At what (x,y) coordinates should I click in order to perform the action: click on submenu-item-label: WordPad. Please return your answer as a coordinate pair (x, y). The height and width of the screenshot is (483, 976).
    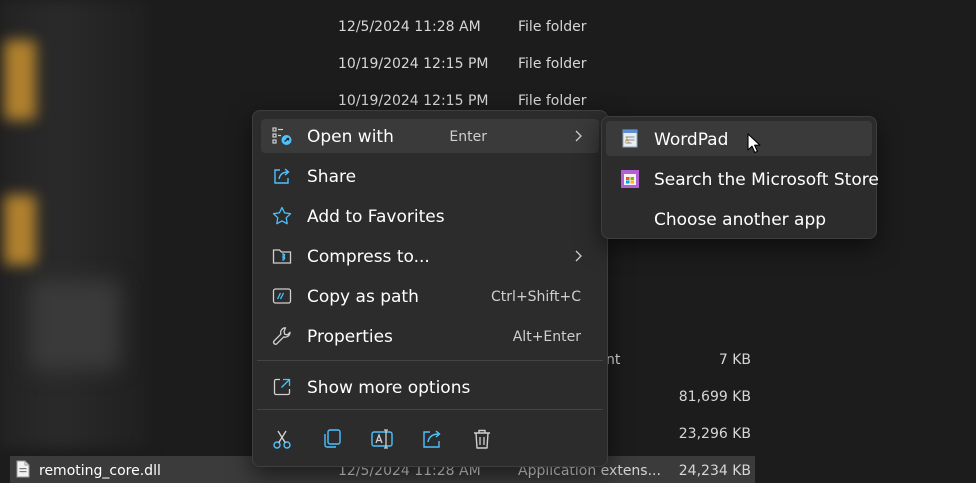
    Looking at the image, I should click on (691, 140).